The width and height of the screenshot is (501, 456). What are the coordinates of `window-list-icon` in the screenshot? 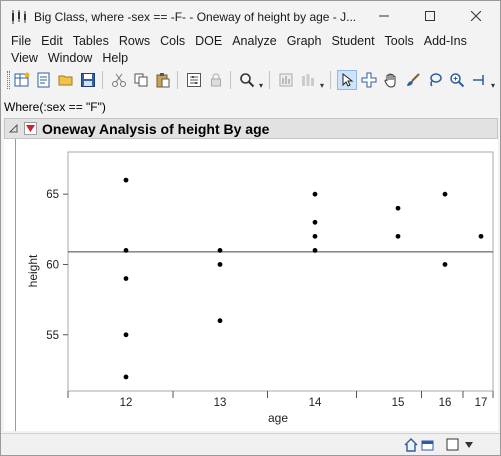 It's located at (428, 445).